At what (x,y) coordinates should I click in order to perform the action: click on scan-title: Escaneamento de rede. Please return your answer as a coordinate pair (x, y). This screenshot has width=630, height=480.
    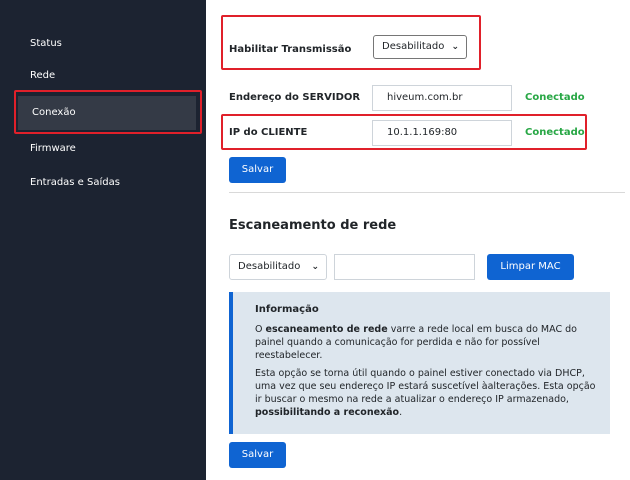
    Looking at the image, I should click on (313, 225).